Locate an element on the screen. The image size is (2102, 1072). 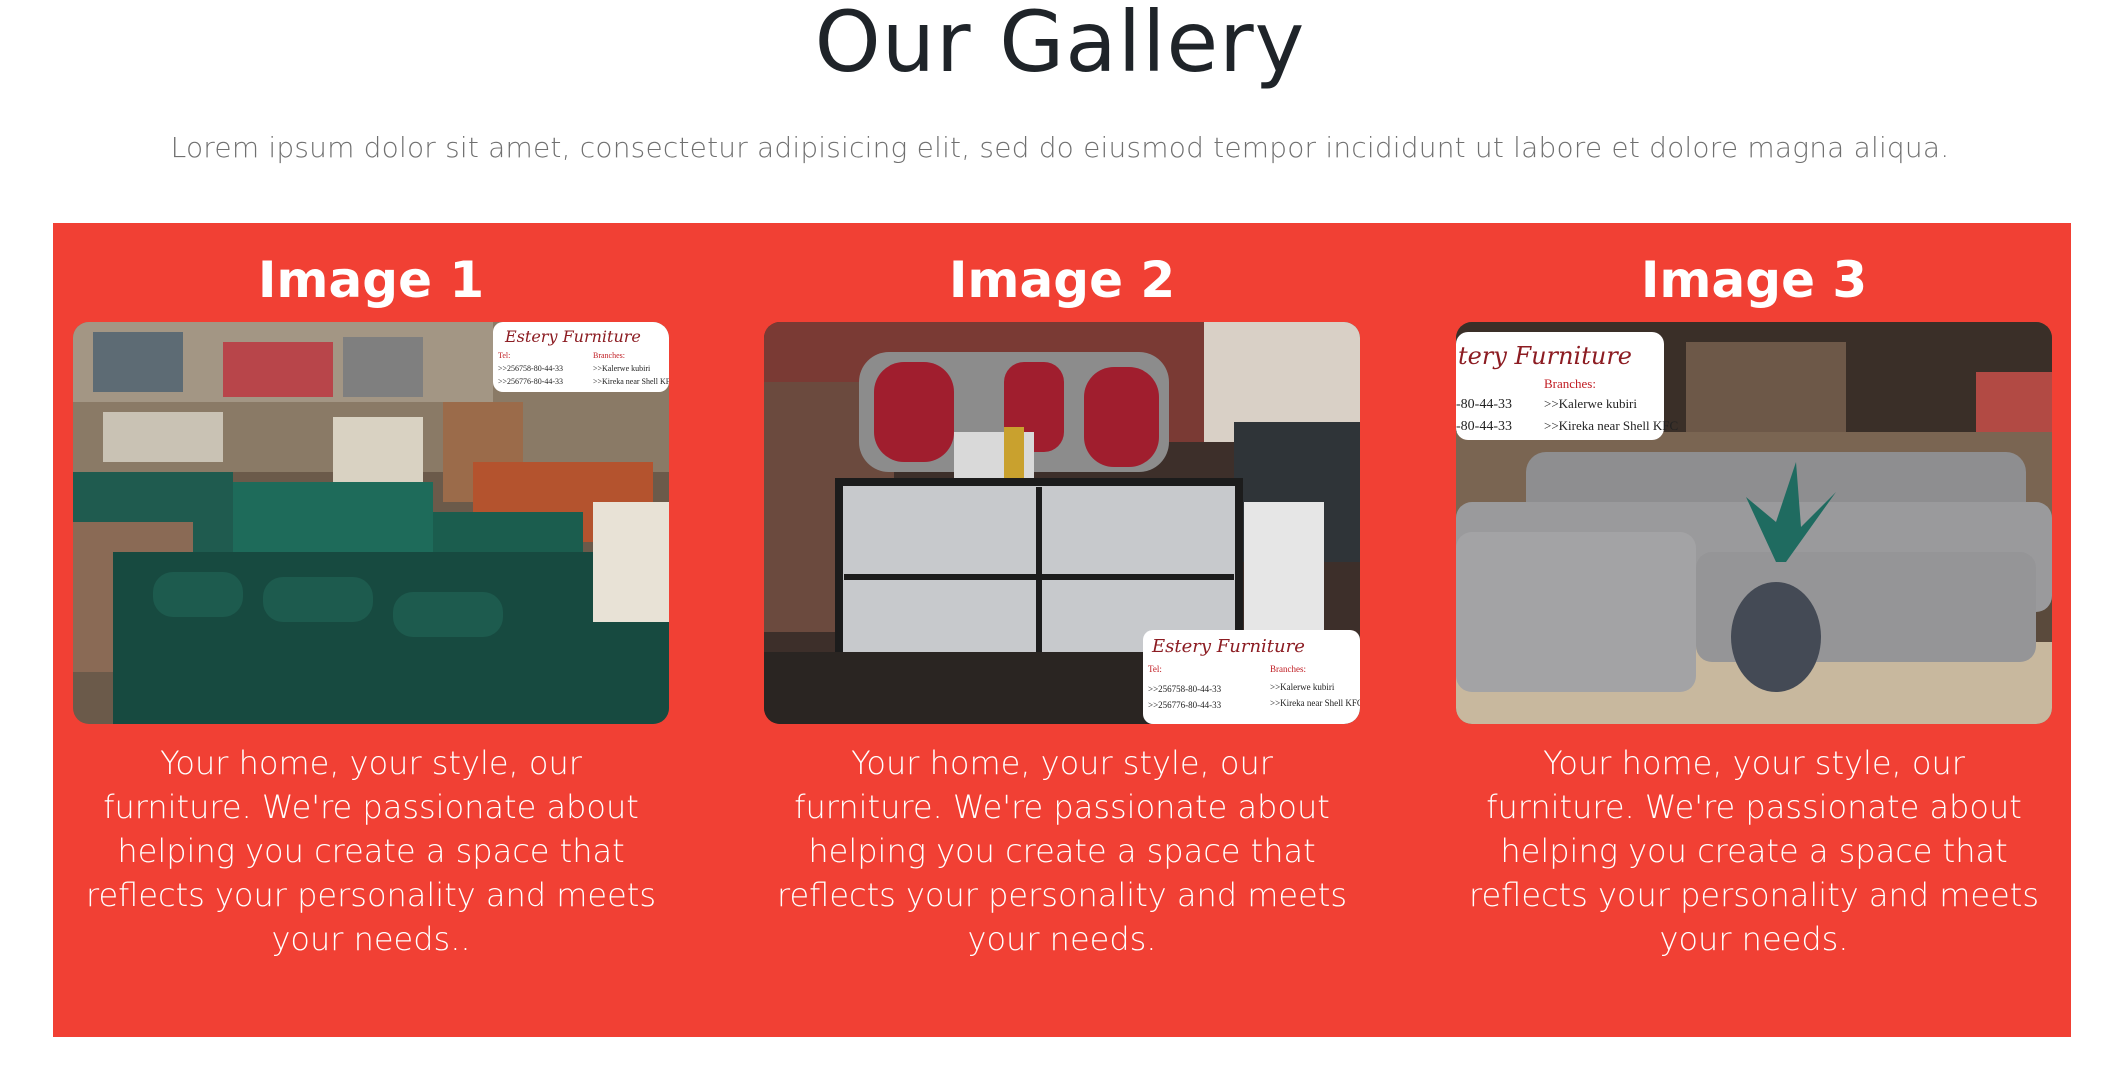
gallery-title: Our Gallery is located at coordinates (1060, 45).